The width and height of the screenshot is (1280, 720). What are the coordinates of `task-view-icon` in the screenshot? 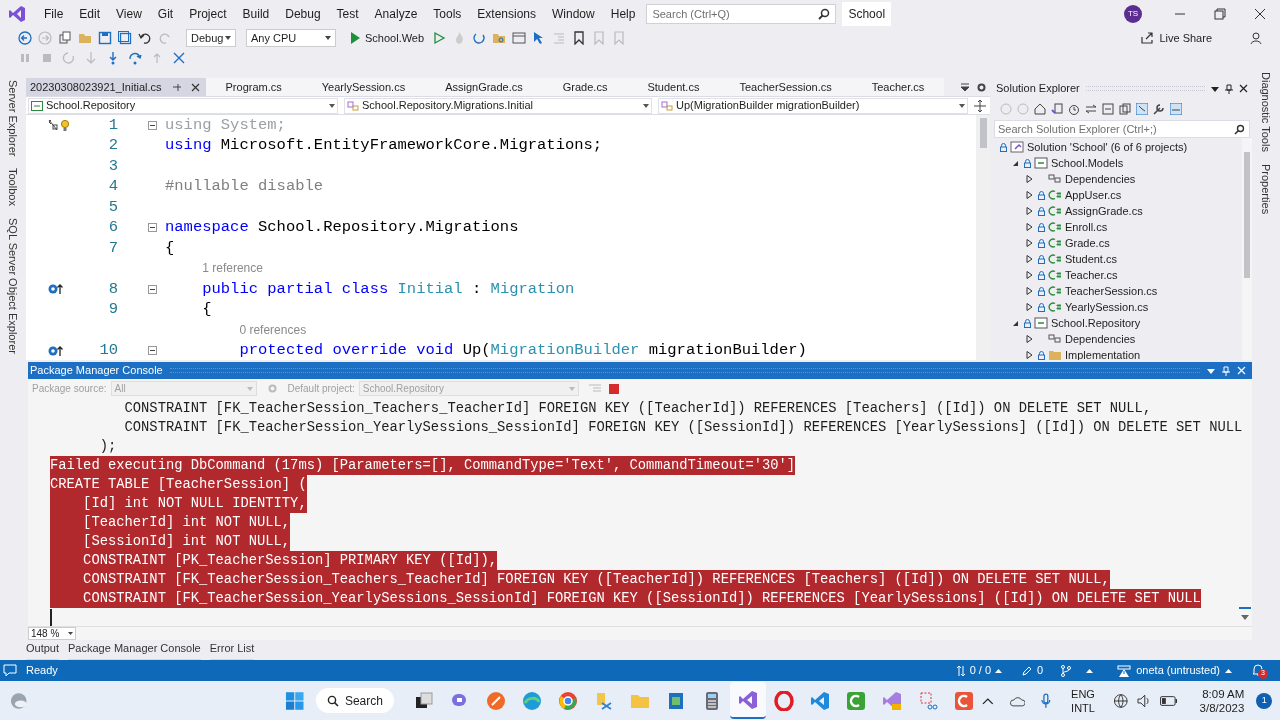 It's located at (423, 700).